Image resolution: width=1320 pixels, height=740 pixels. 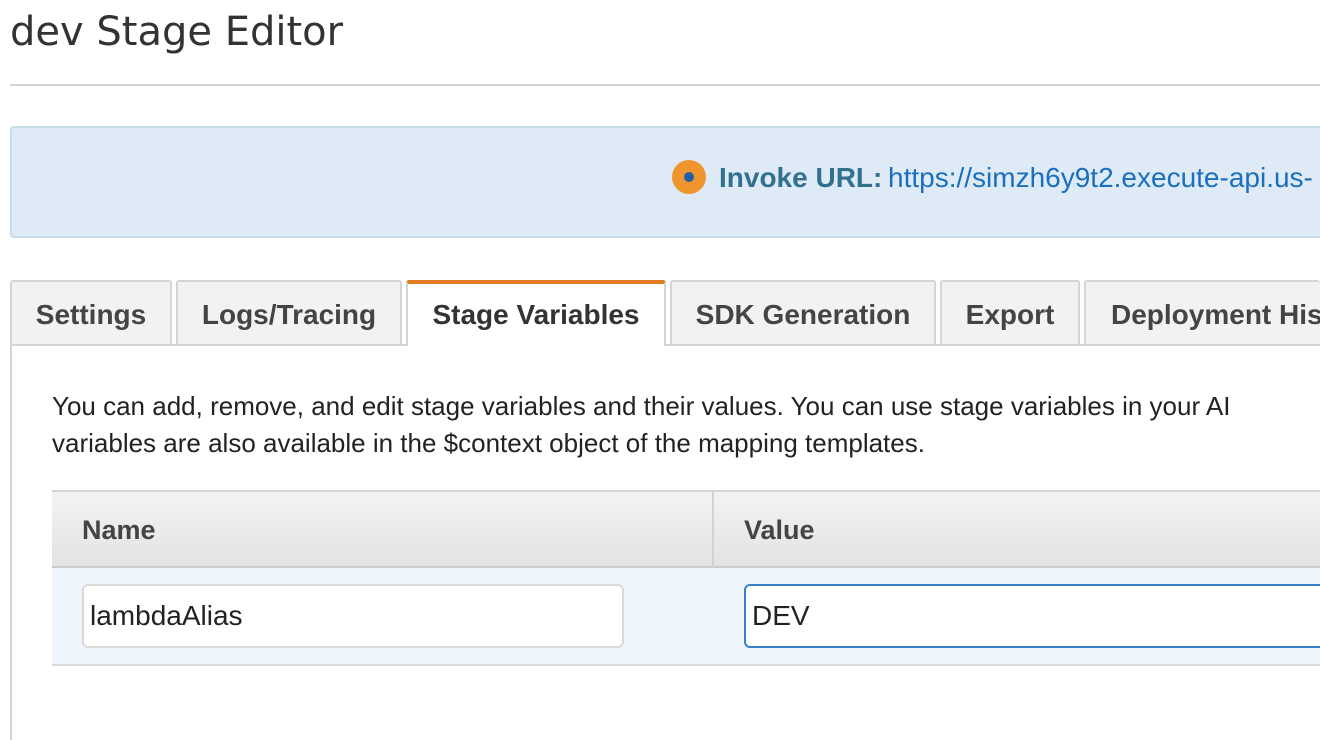 What do you see at coordinates (1202, 312) in the screenshot?
I see `tab-deployment-history: Deployment His` at bounding box center [1202, 312].